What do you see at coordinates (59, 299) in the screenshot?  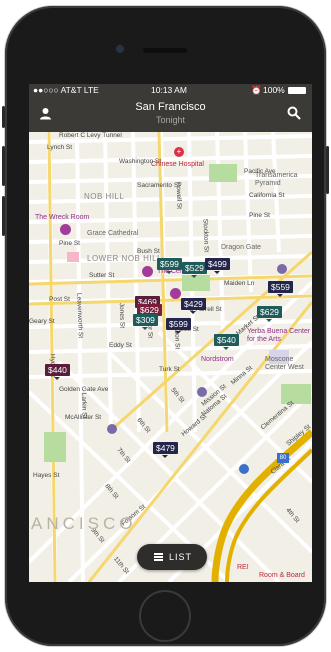 I see `street-label: Post St` at bounding box center [59, 299].